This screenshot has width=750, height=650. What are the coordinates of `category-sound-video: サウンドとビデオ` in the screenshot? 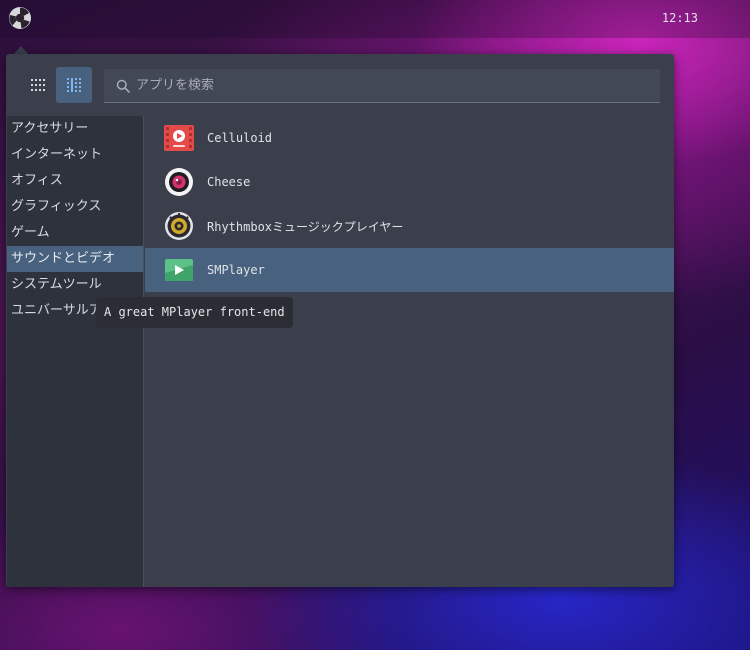 It's located at (75, 259).